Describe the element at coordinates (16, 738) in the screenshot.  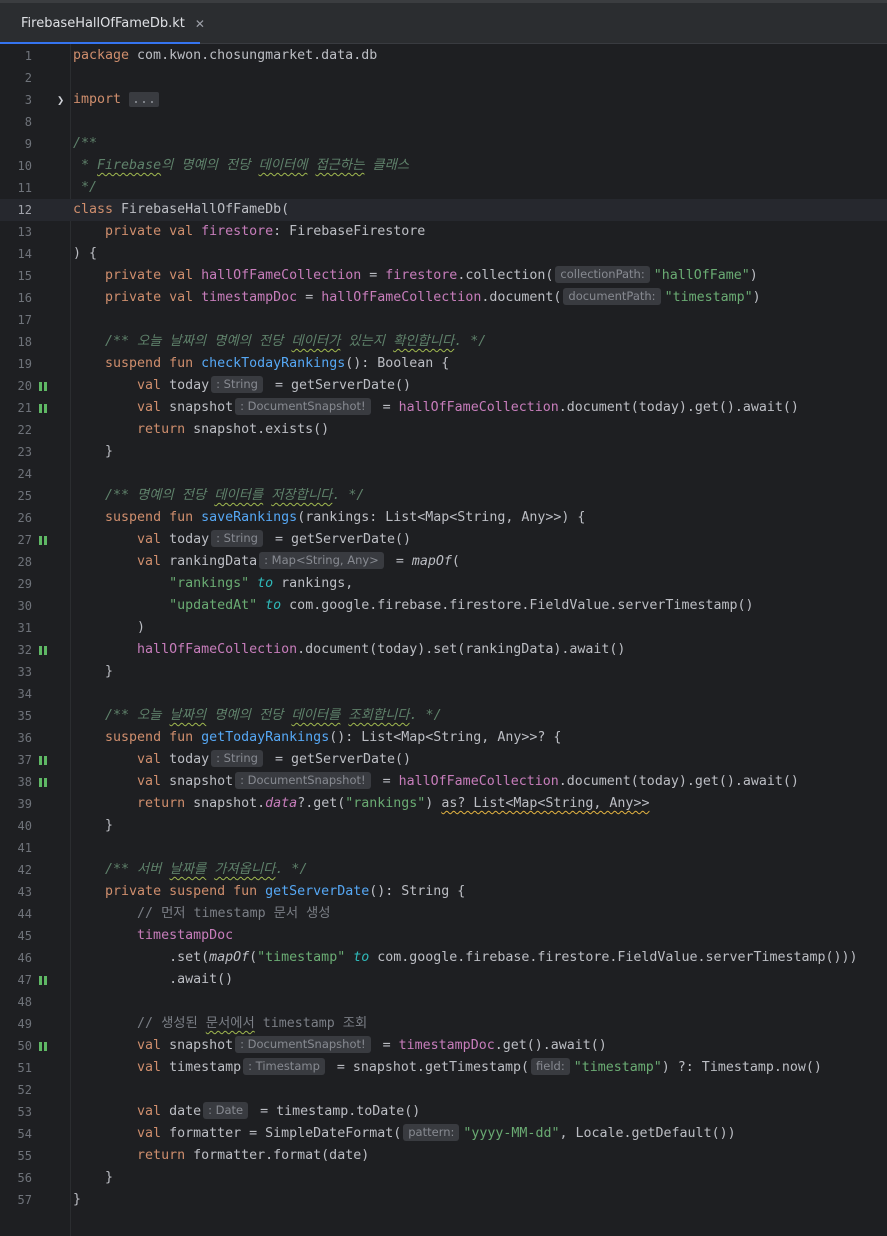
I see `line-number: 36` at that location.